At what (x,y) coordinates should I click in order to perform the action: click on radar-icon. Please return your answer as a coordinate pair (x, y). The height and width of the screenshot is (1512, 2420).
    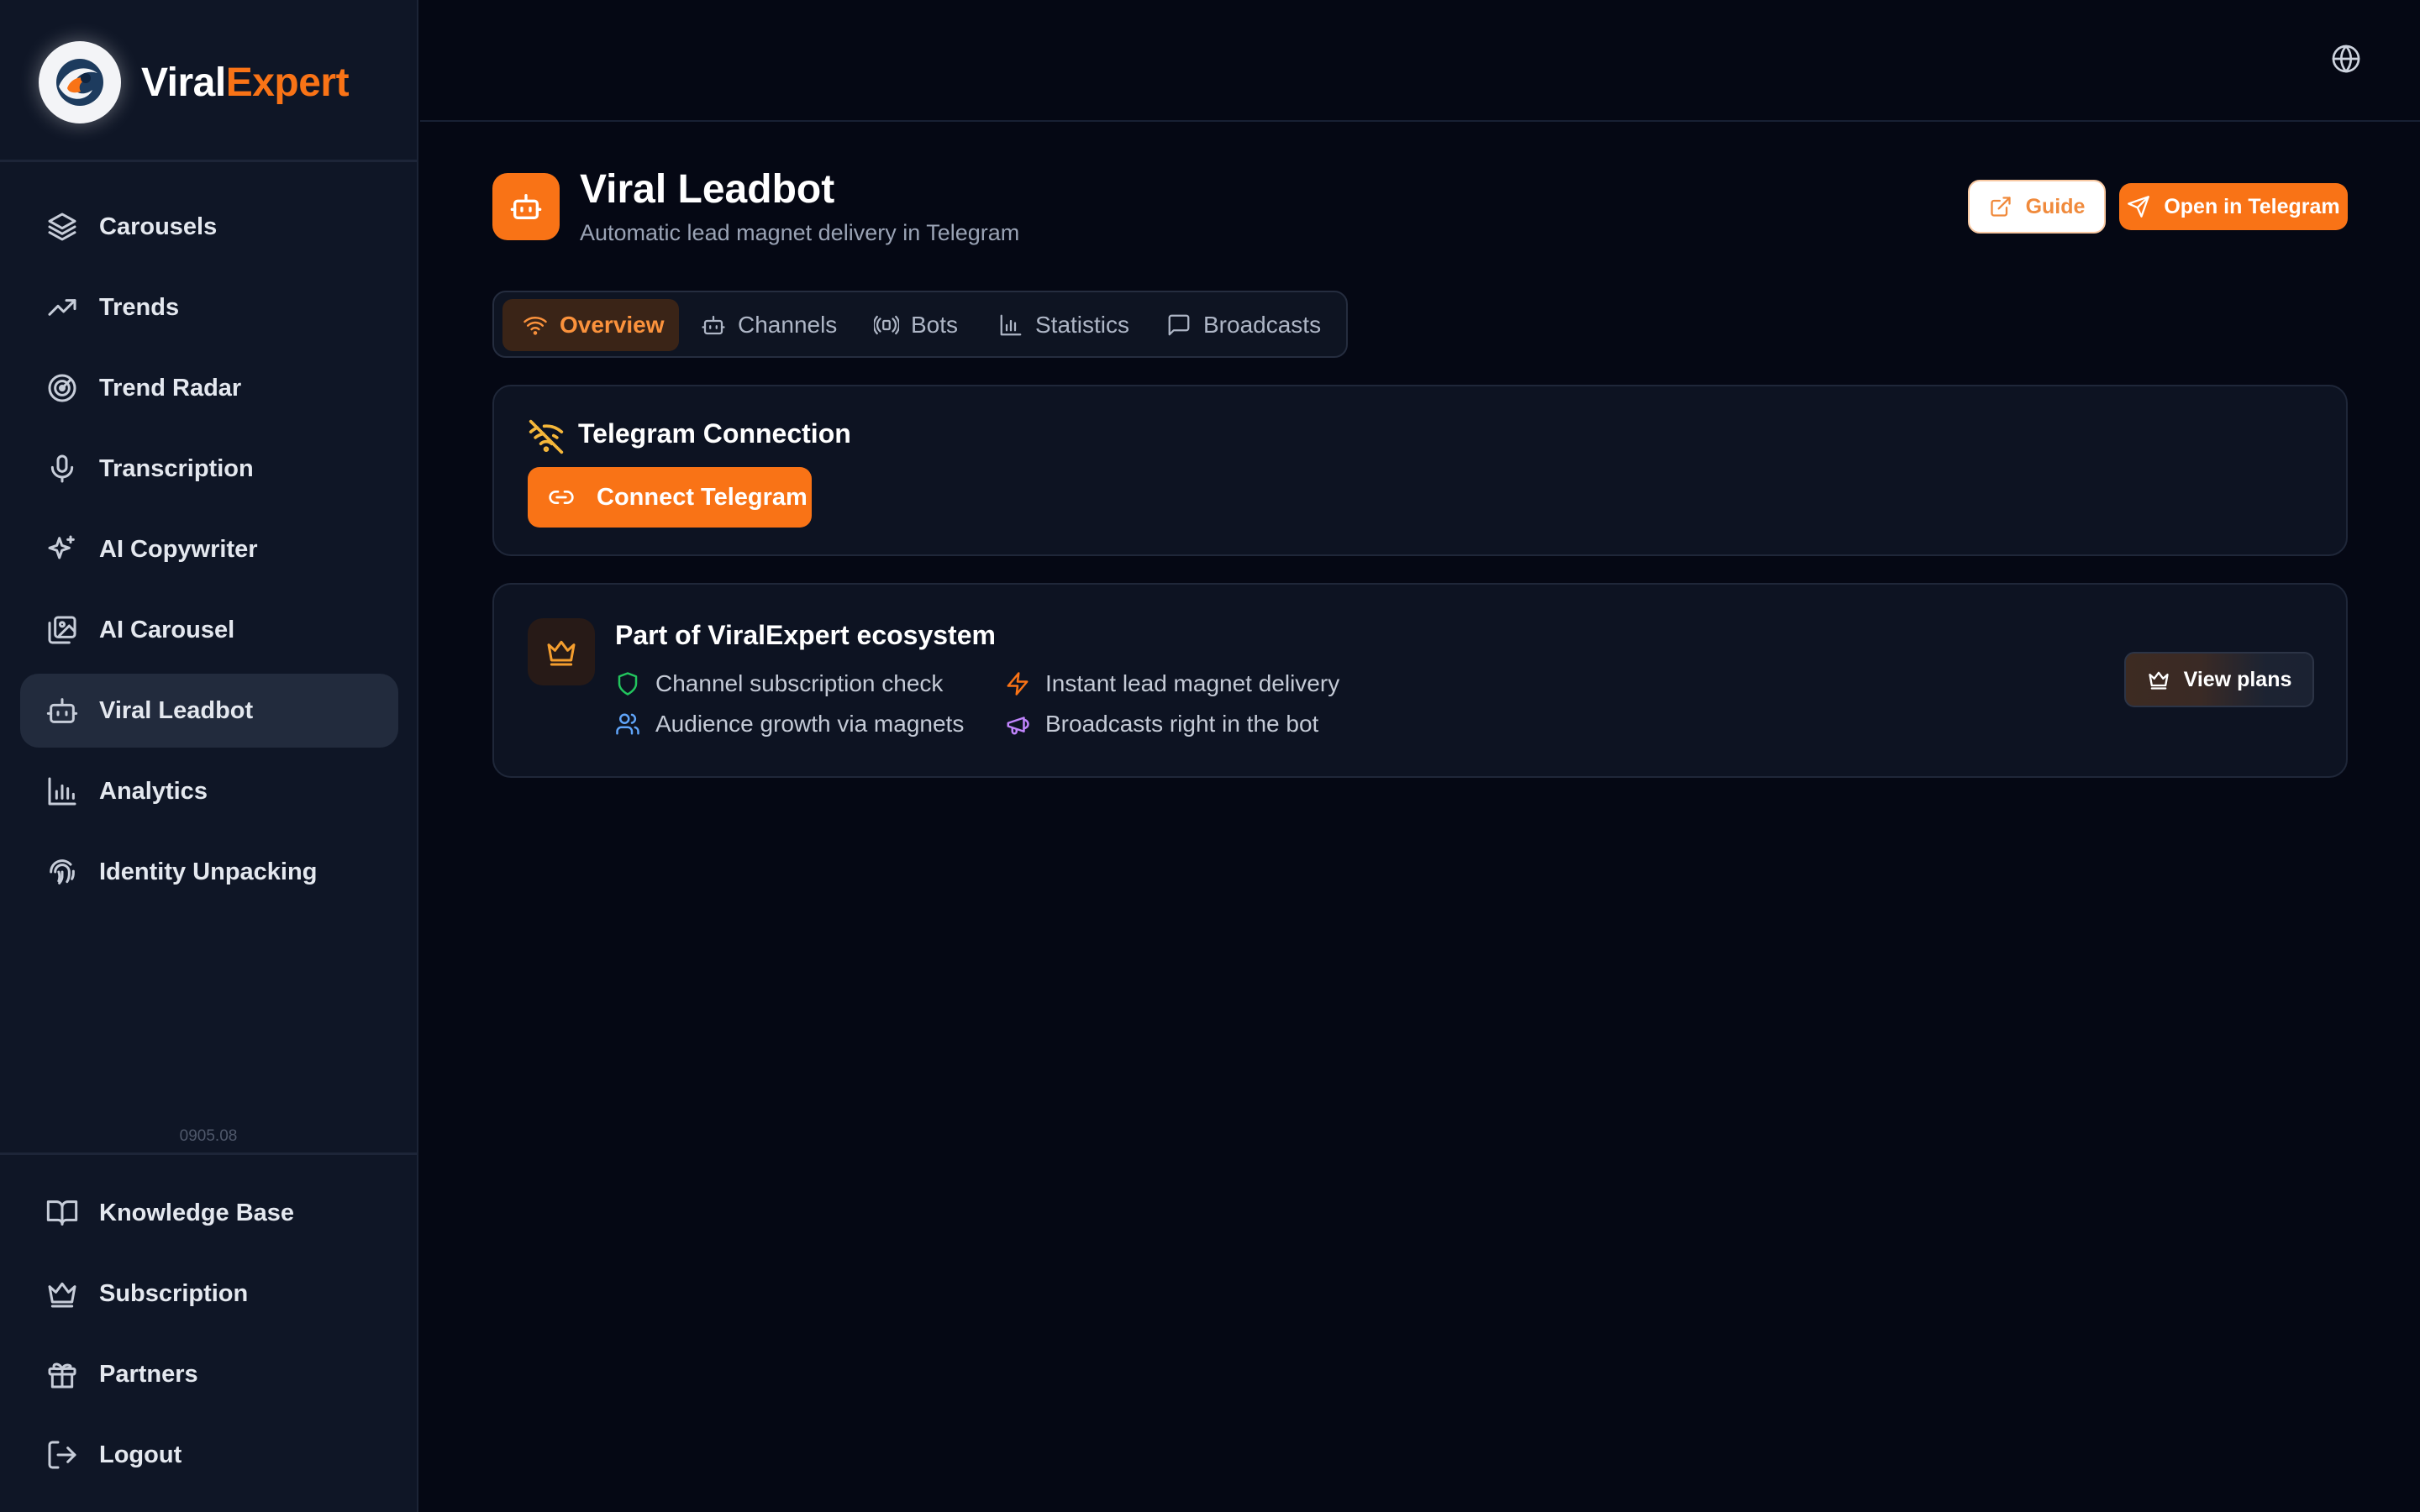
    Looking at the image, I should click on (62, 388).